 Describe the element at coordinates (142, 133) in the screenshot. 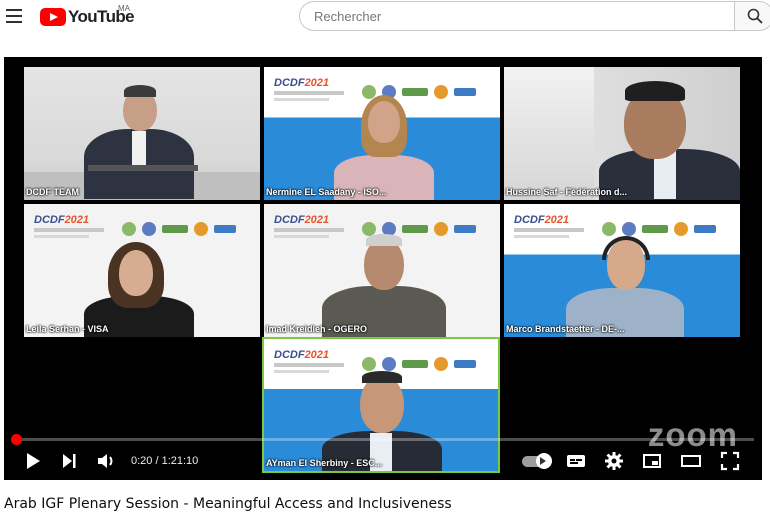

I see `participant-tile: DCDF TEAM` at that location.